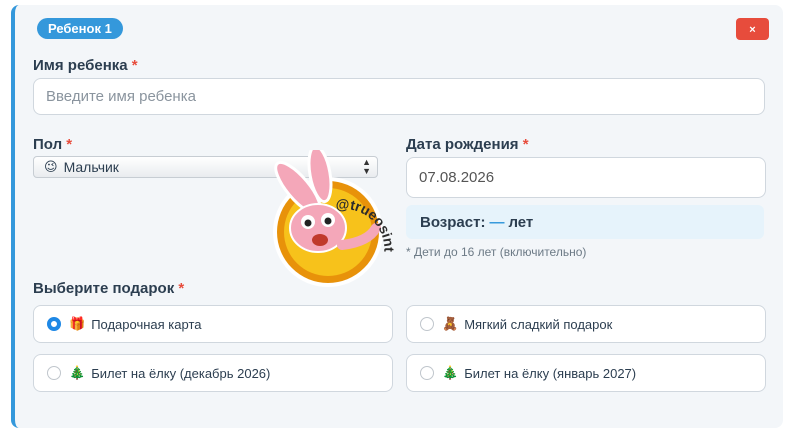 Image resolution: width=800 pixels, height=438 pixels. I want to click on remove-child-button: ×, so click(752, 29).